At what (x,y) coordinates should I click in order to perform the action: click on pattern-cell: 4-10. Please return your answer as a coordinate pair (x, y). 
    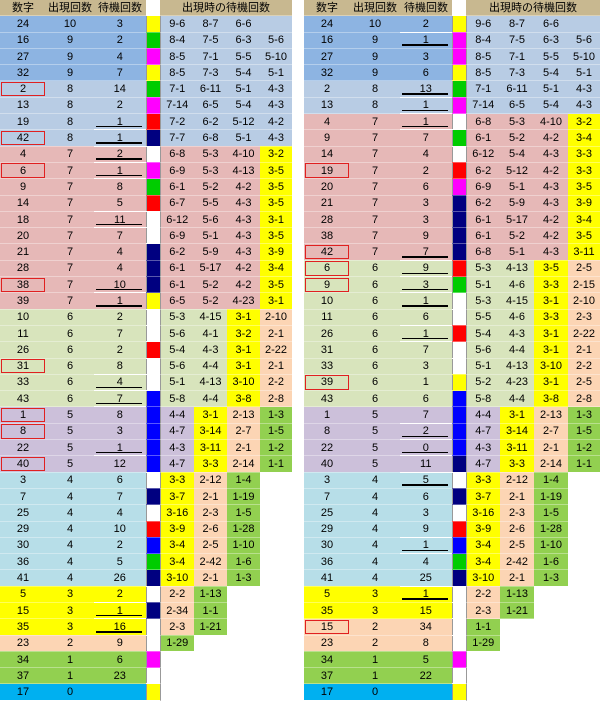
    Looking at the image, I should click on (243, 154).